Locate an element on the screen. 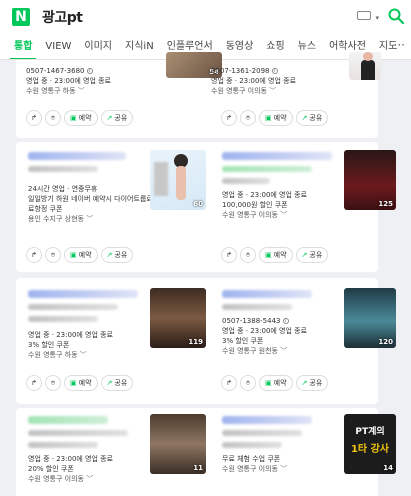 The width and height of the screenshot is (411, 496). tab-shopping: 쇼핑 is located at coordinates (275, 46).